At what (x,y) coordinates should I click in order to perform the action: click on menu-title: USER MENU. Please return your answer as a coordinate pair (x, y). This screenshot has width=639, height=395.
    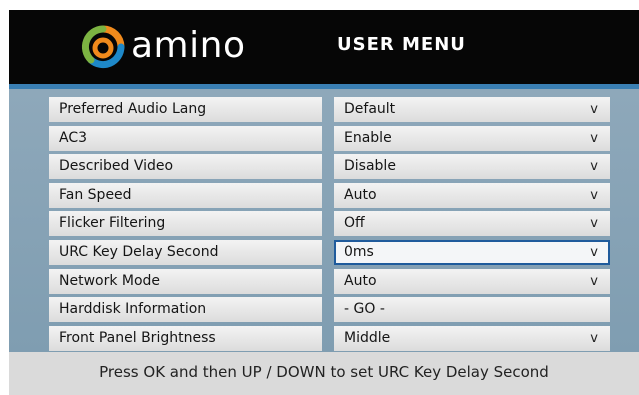
    Looking at the image, I should click on (401, 44).